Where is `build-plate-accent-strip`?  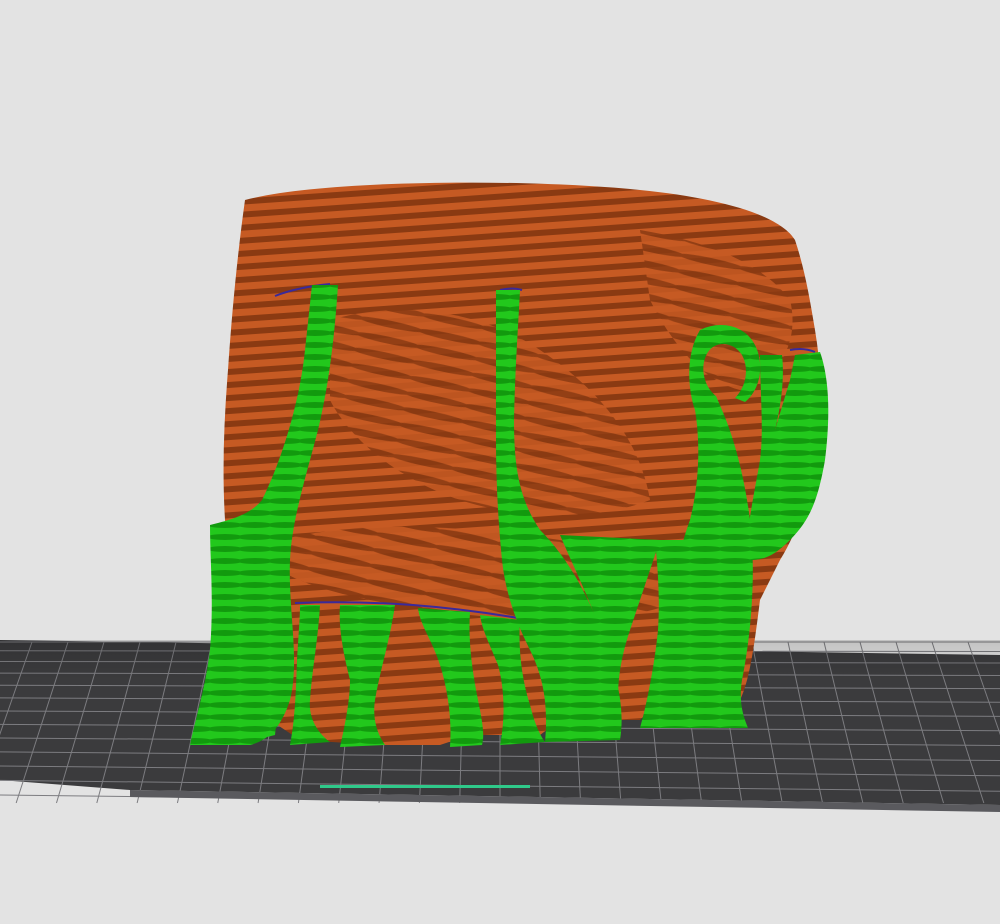
build-plate-accent-strip is located at coordinates (425, 786).